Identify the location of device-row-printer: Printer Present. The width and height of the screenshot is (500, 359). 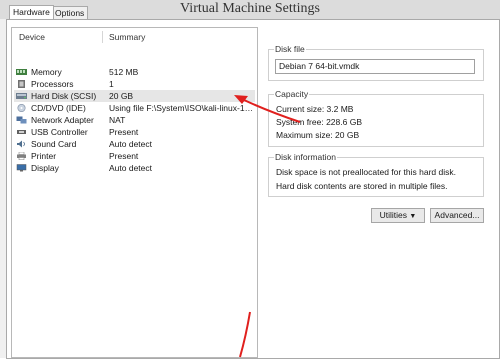
(134, 156).